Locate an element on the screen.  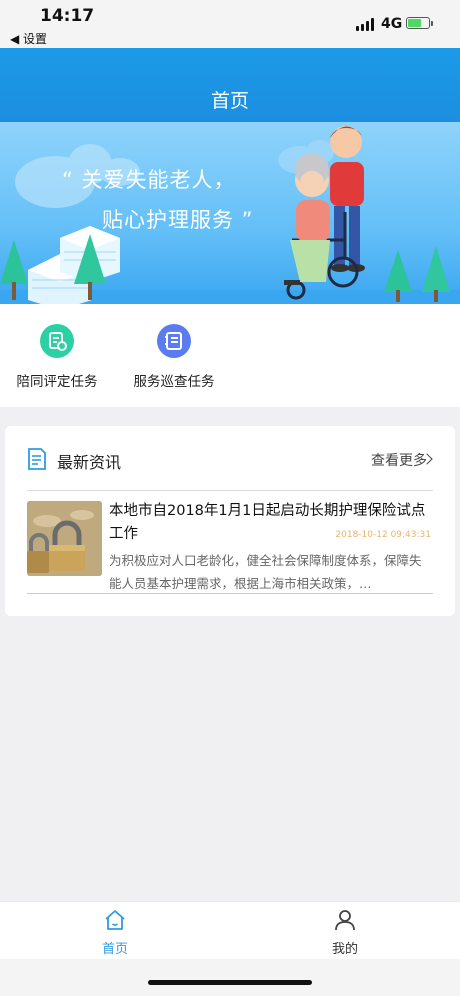
view-more-link: 查看更多 is located at coordinates (399, 460).